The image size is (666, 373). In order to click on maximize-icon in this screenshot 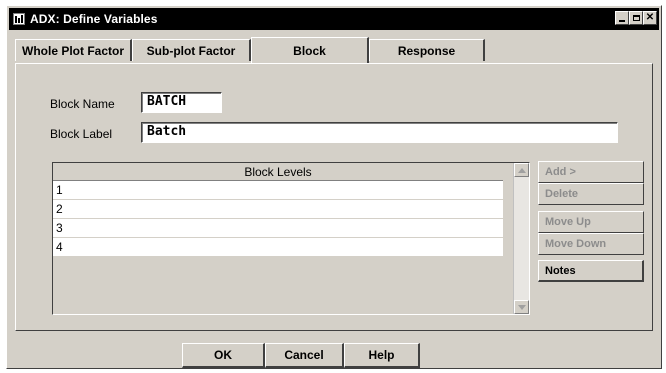, I will do `click(636, 18)`.